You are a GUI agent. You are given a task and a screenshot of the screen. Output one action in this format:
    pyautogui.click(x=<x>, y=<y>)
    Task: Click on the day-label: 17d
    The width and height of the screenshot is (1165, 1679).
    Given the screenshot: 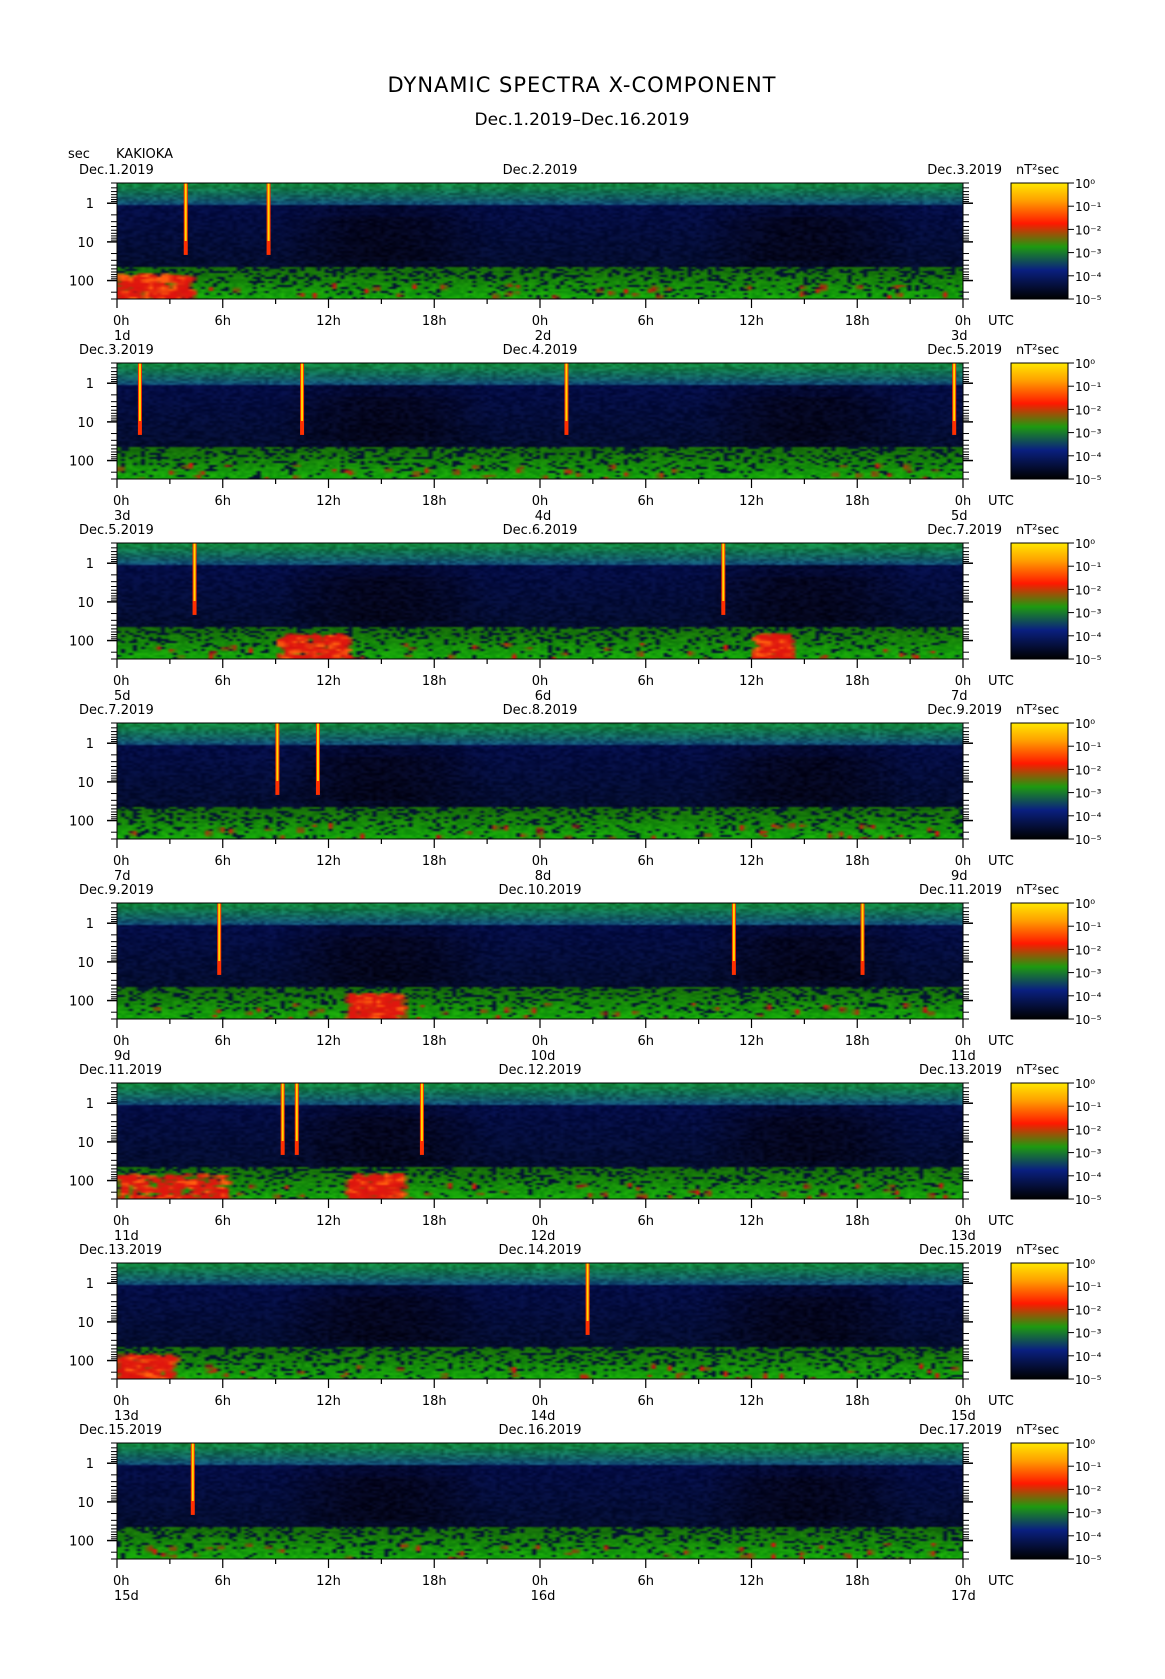 What is the action you would take?
    pyautogui.click(x=963, y=1596)
    